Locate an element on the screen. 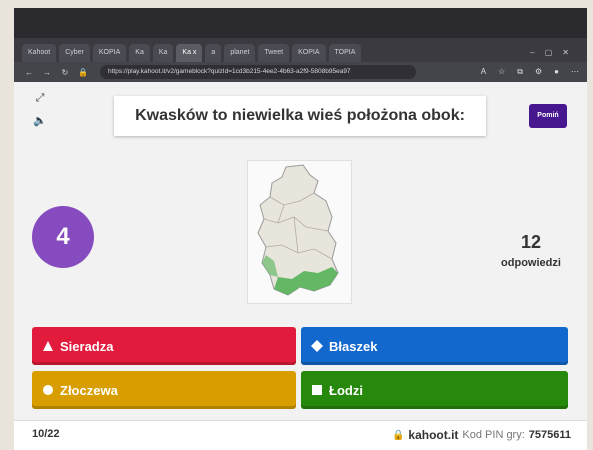 This screenshot has height=450, width=593. browser-tab: a is located at coordinates (213, 53).